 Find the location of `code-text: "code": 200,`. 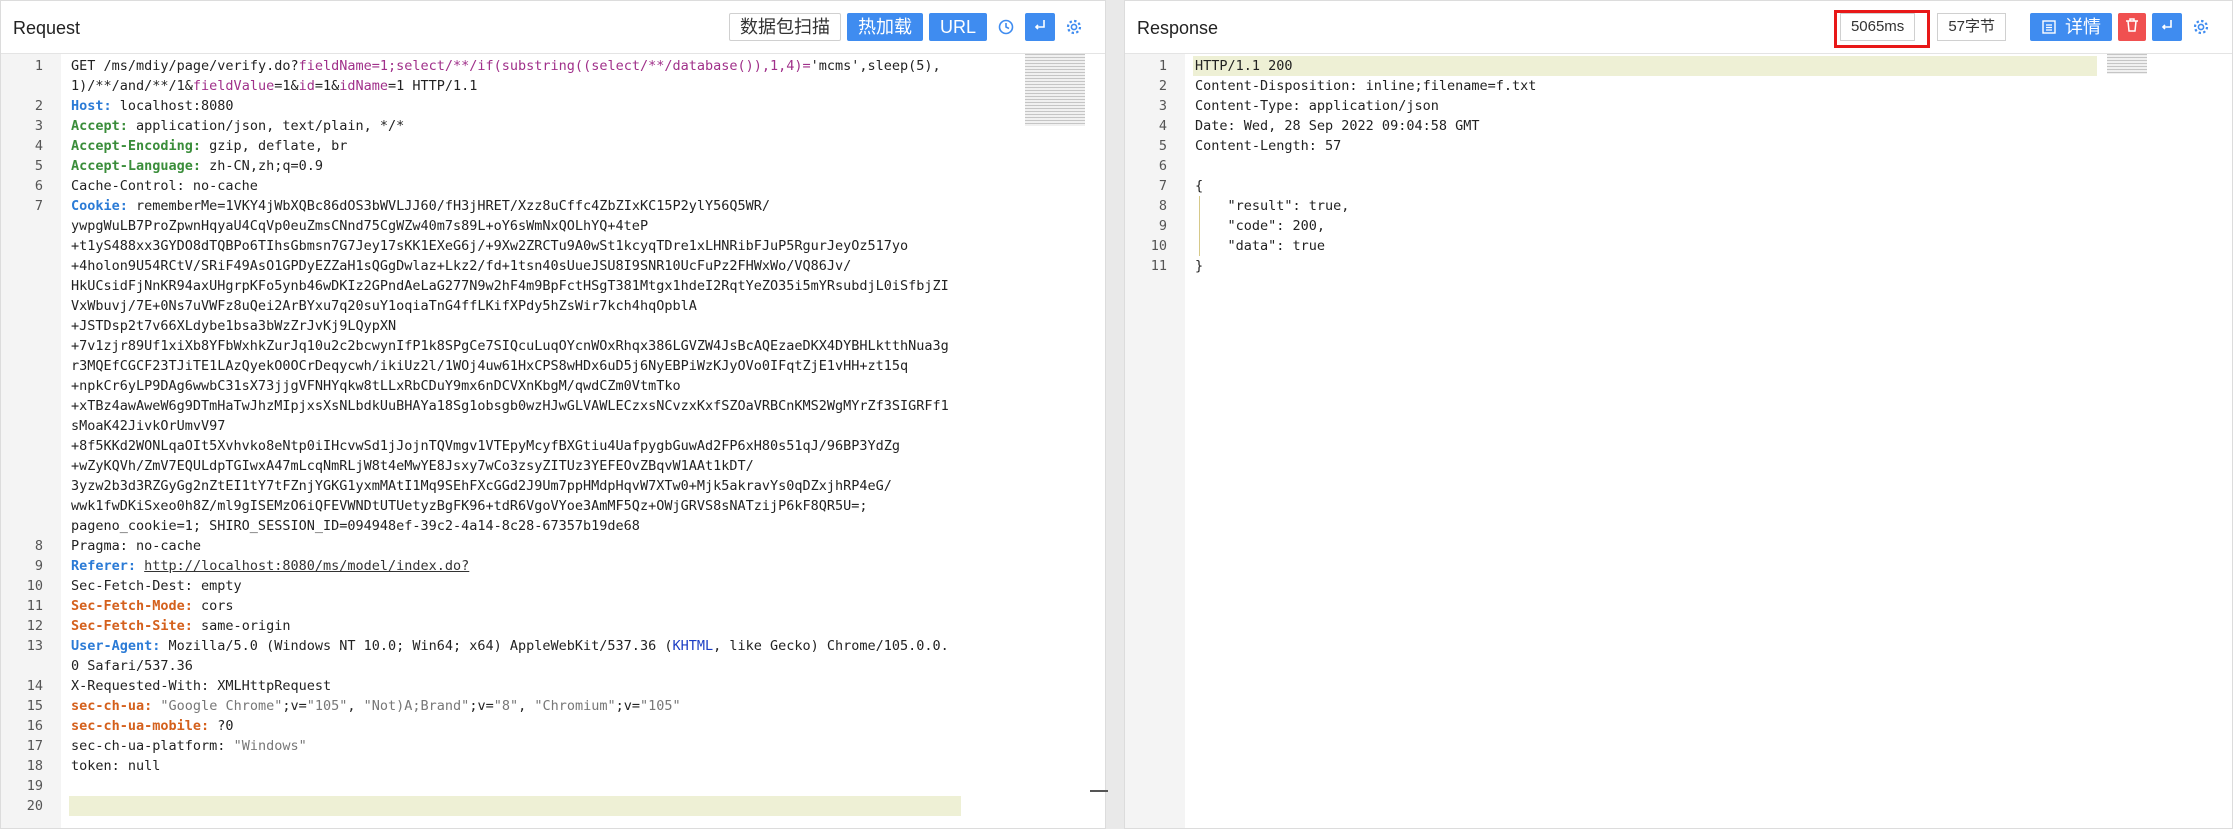

code-text: "code": 200, is located at coordinates (1260, 226).